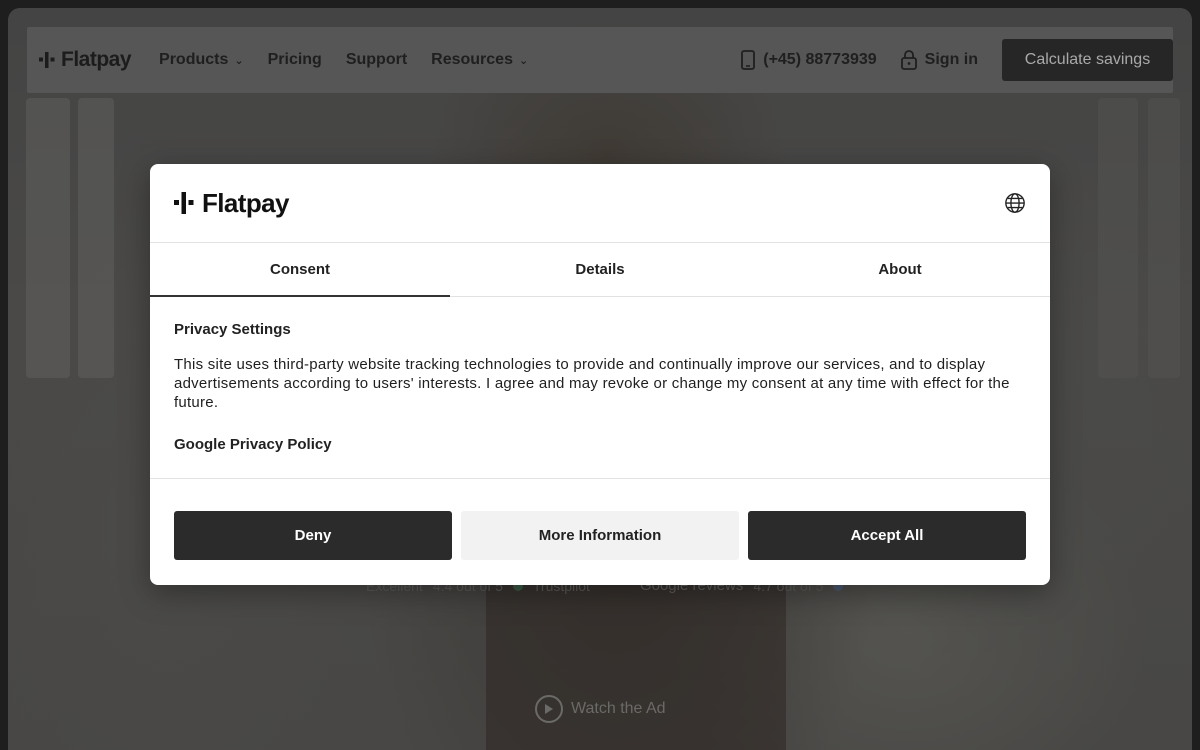  I want to click on phone-link: (+45) 88773939, so click(809, 60).